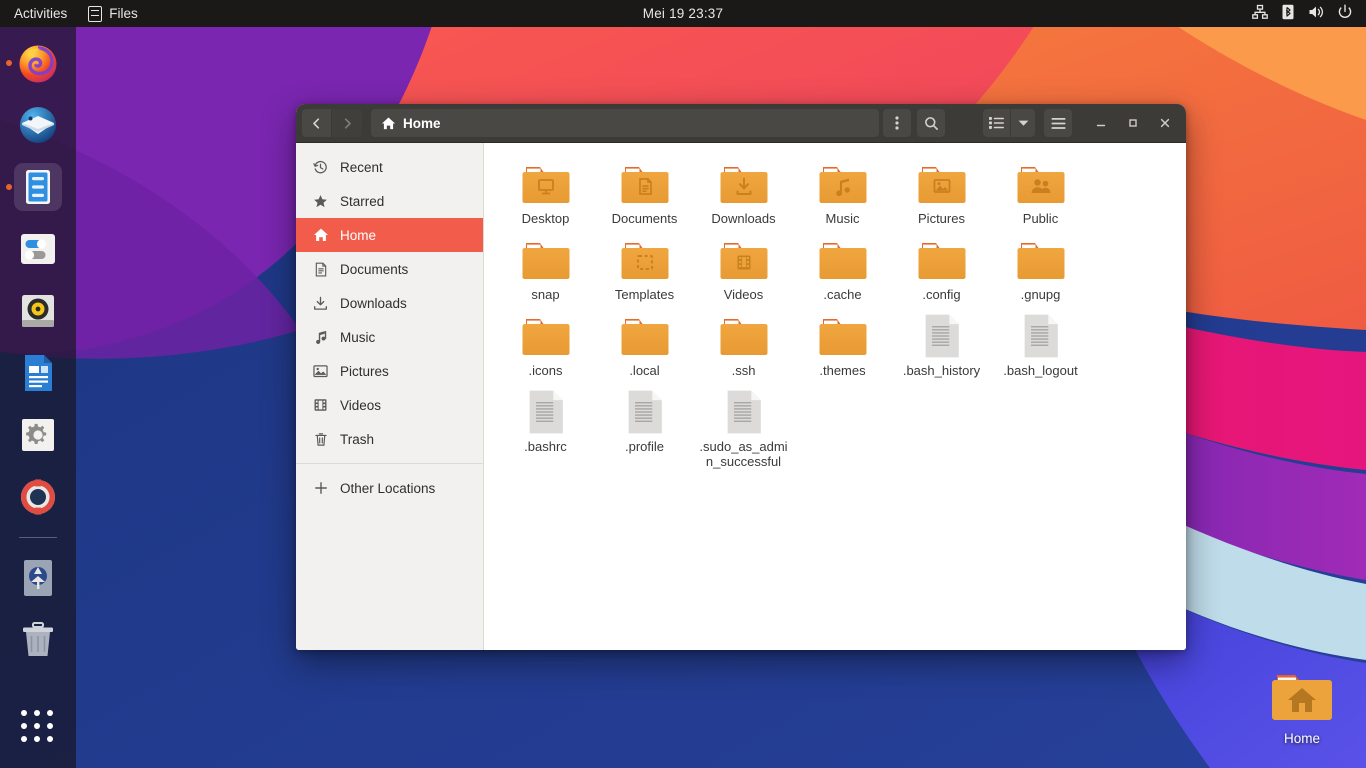 The image size is (1366, 768). I want to click on dock-item-ubuntu-software, so click(38, 578).